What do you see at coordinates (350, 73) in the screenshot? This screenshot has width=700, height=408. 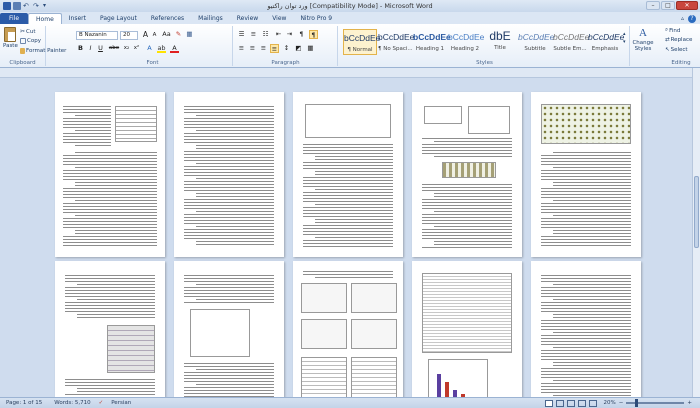 I see `horizontal-ruler` at bounding box center [350, 73].